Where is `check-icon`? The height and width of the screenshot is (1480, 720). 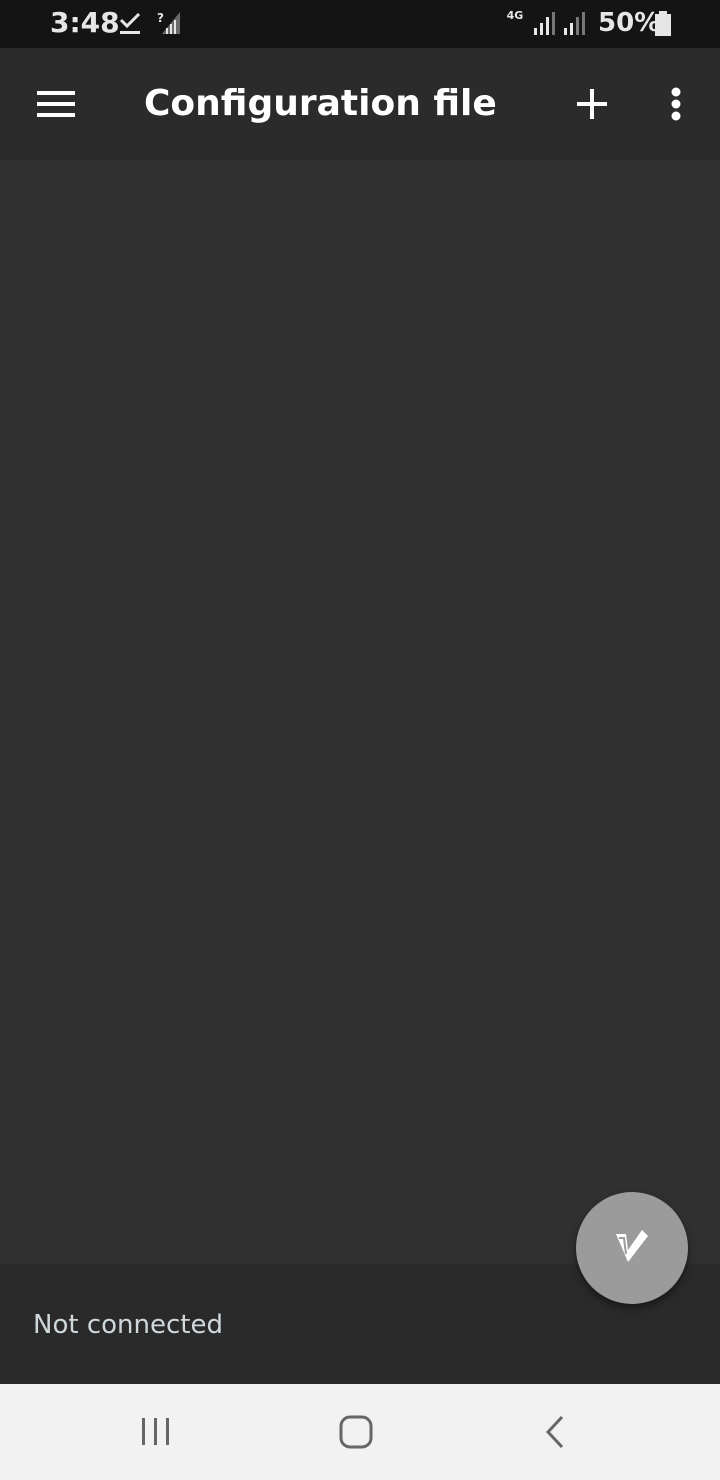 check-icon is located at coordinates (130, 25).